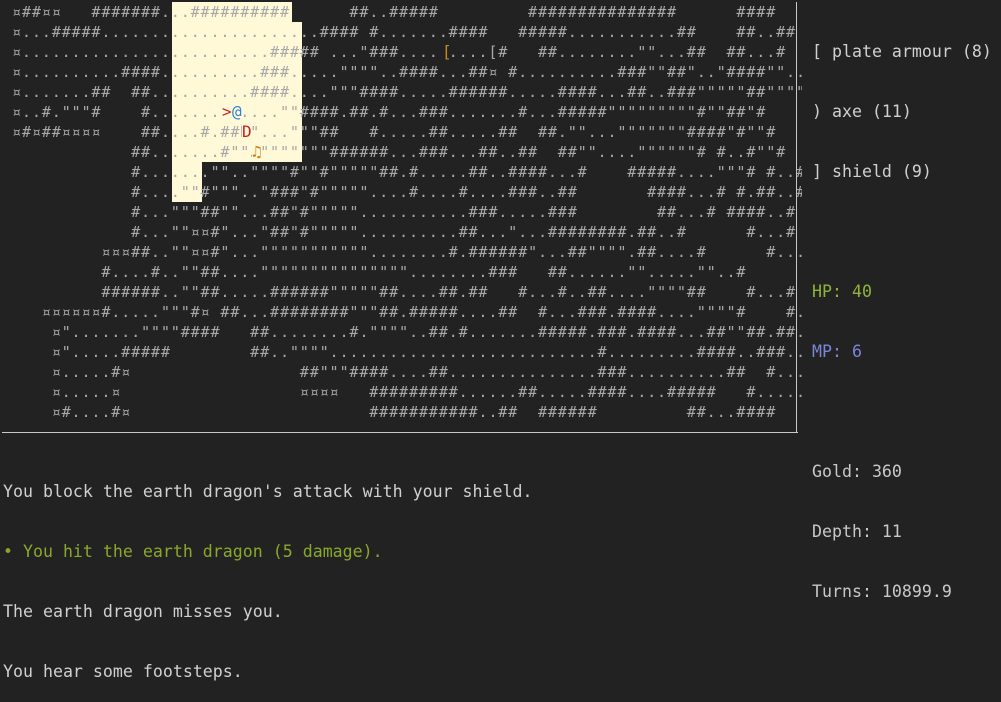  What do you see at coordinates (447, 52) in the screenshot?
I see `armour-item-icon: [` at bounding box center [447, 52].